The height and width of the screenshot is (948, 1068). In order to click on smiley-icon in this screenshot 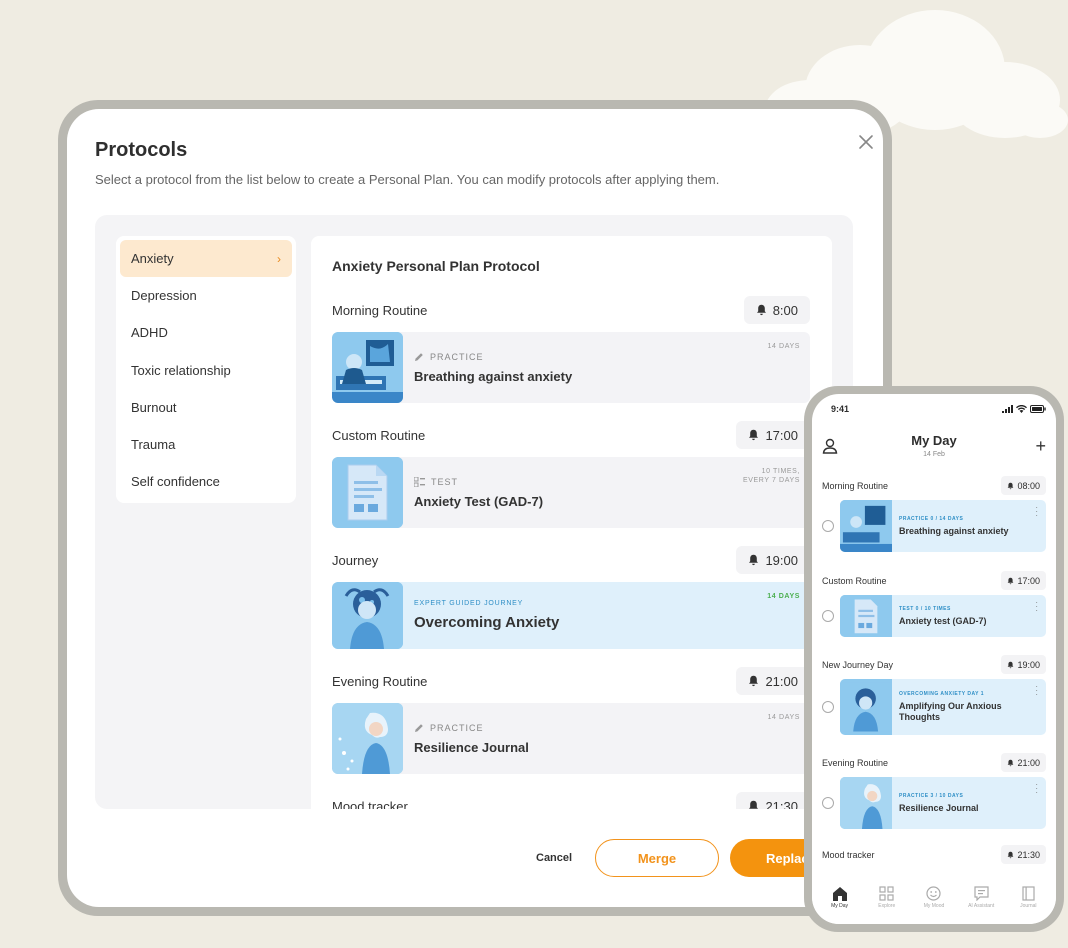, I will do `click(934, 893)`.